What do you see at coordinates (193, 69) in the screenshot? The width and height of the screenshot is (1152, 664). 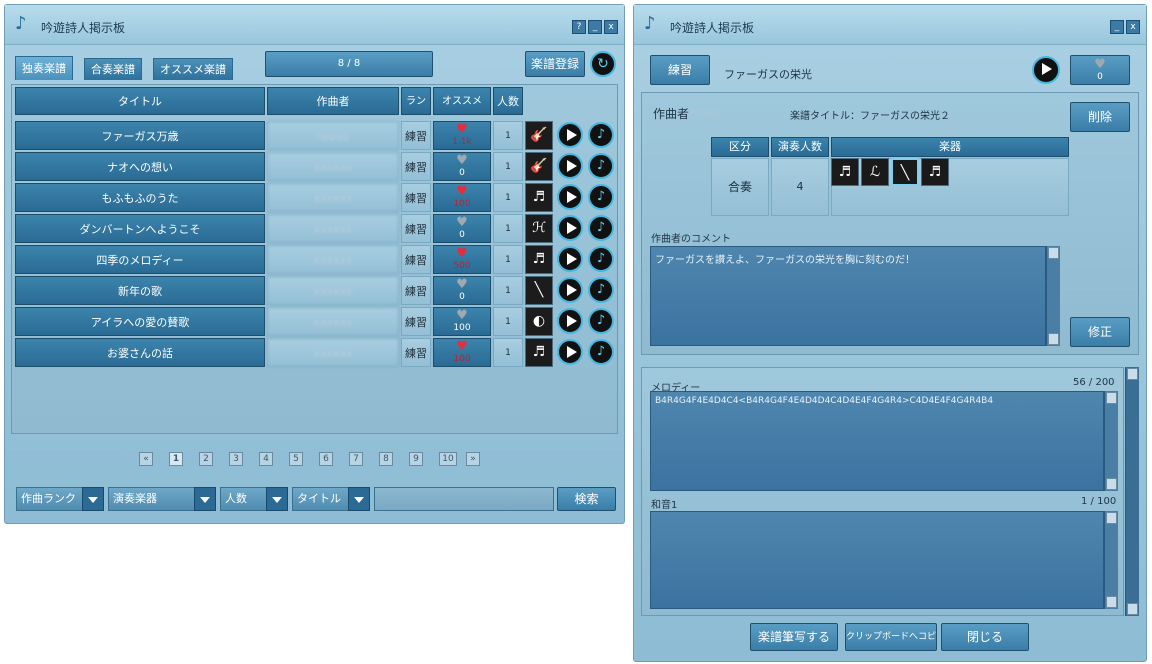 I see `tab-recommended: オススメ楽譜` at bounding box center [193, 69].